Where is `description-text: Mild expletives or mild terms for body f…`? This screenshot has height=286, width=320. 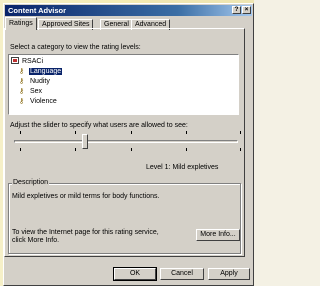
description-text: Mild expletives or mild terms for body f… is located at coordinates (86, 196).